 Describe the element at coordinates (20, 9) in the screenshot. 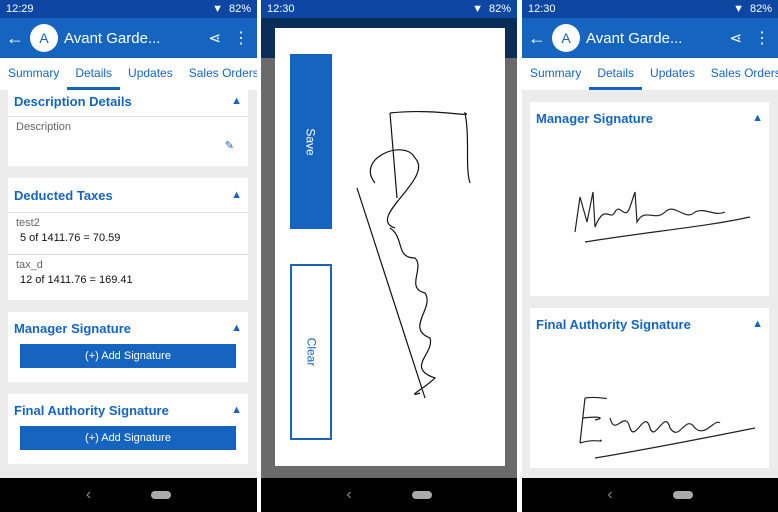

I see `clock: 12:29` at that location.